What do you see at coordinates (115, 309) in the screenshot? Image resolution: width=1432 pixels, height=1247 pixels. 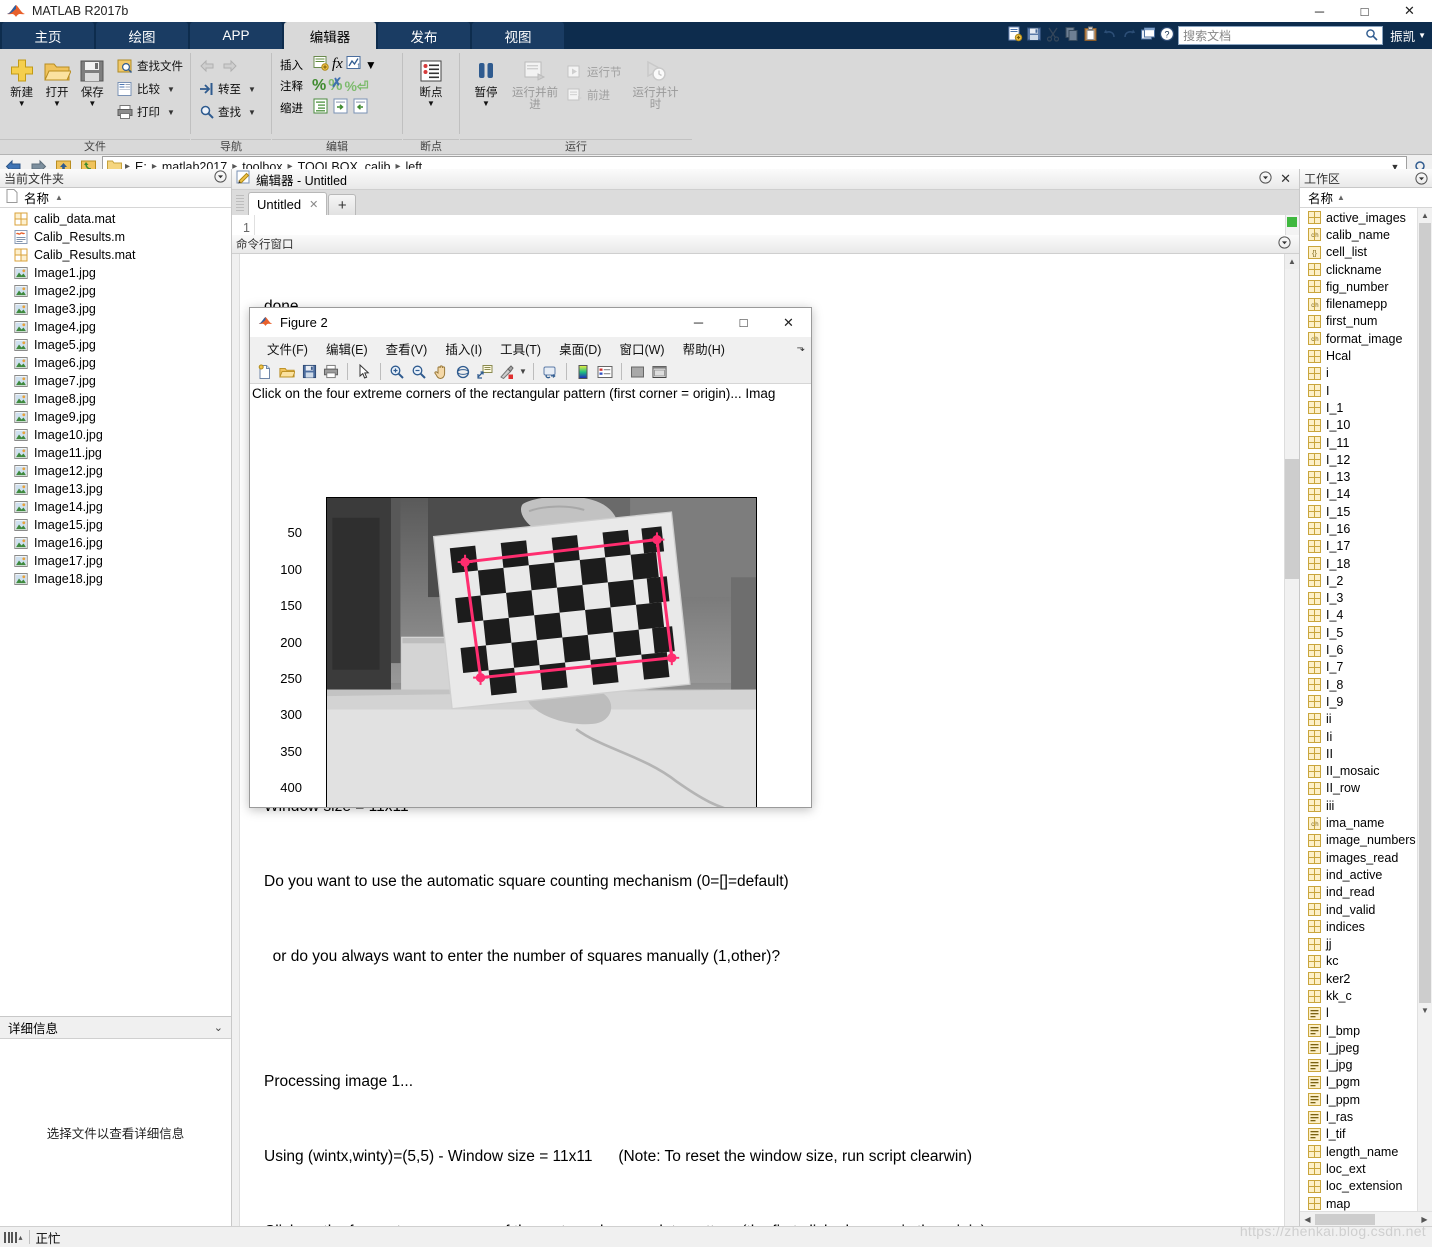 I see `list-item: Image3.jpg` at bounding box center [115, 309].